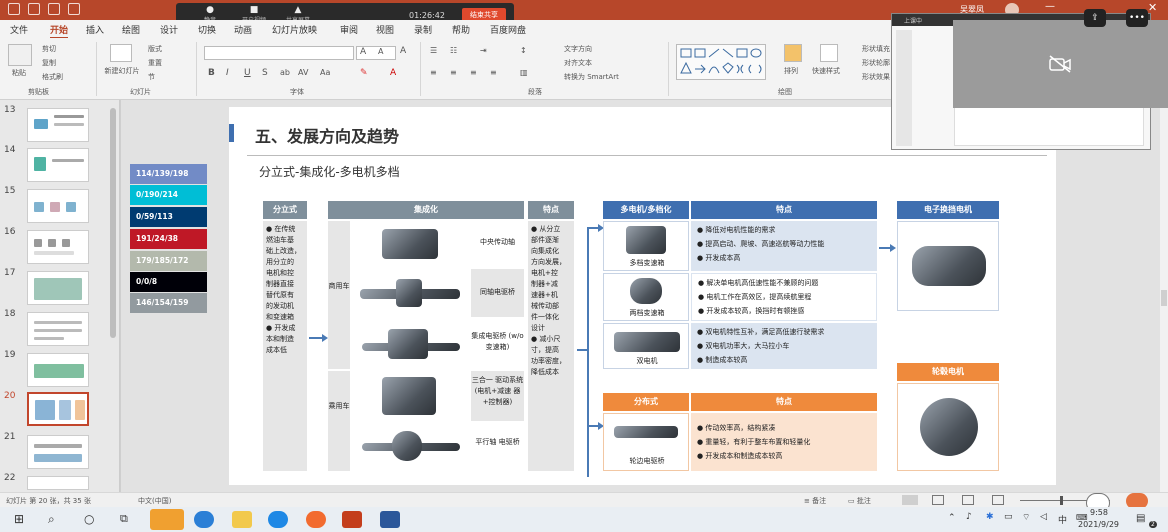 The width and height of the screenshot is (1168, 532). What do you see at coordinates (390, 519) in the screenshot?
I see `word-icon` at bounding box center [390, 519].